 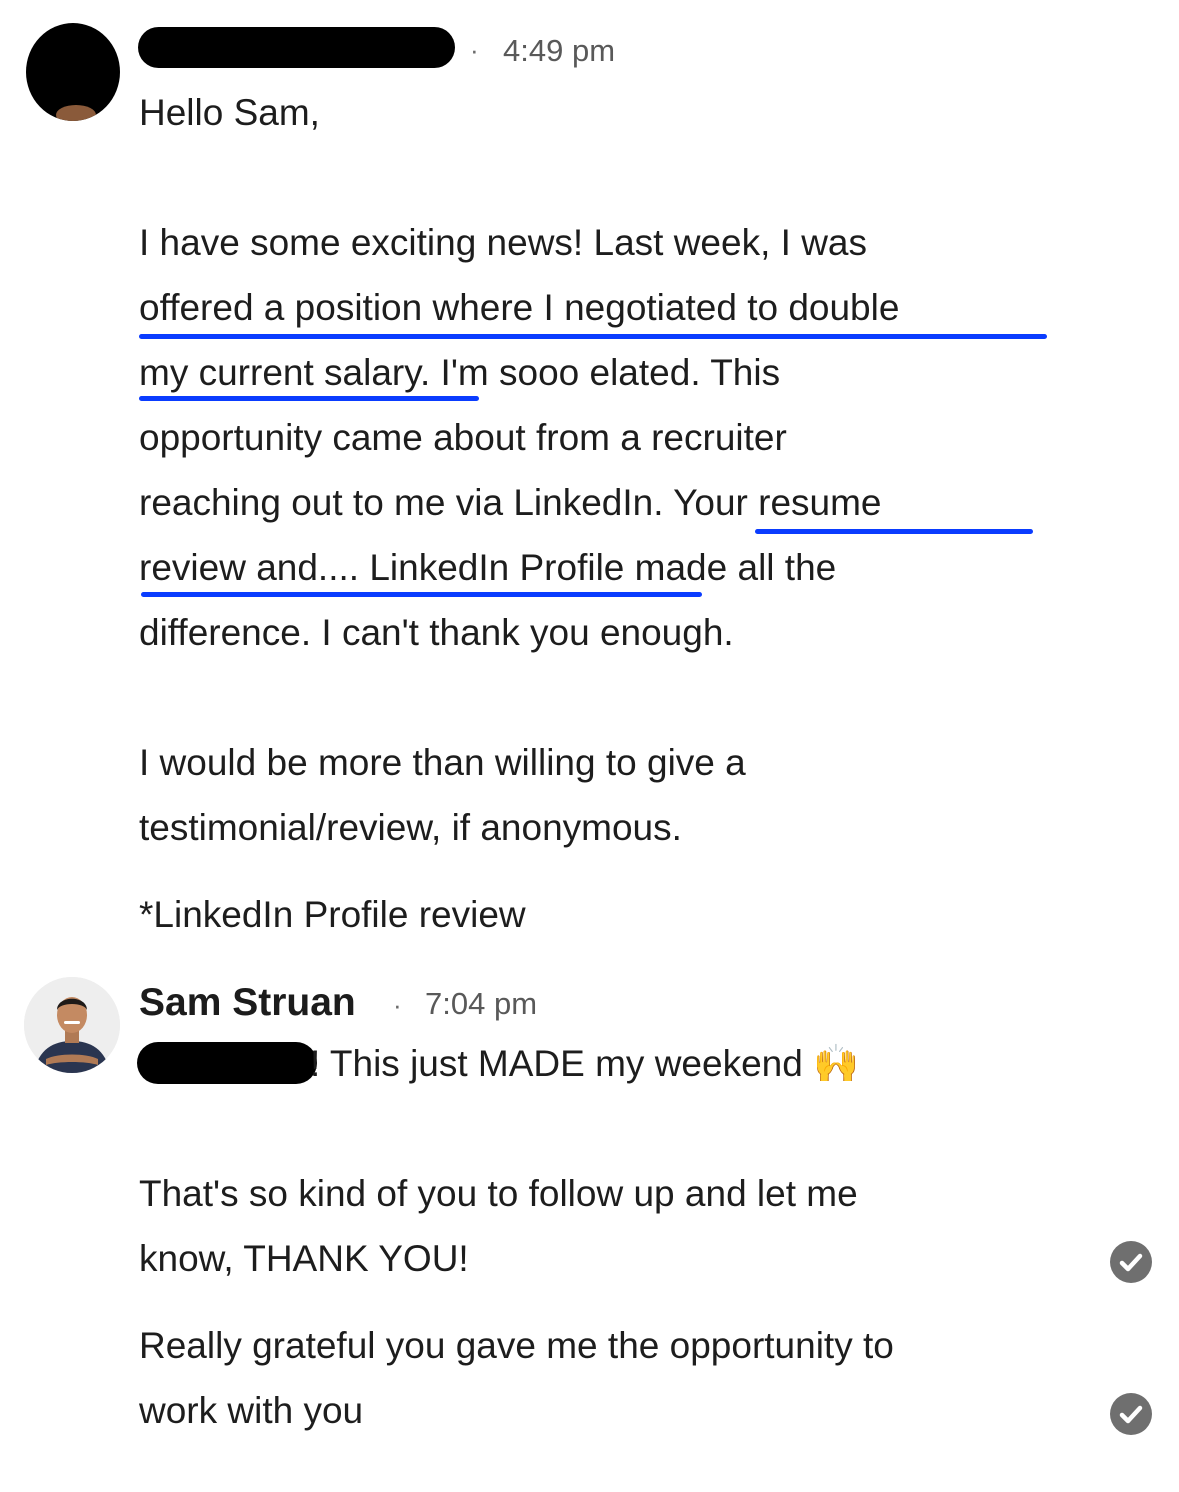 I want to click on message-line: my current salary. I'm sooo elated. This, so click(x=460, y=372).